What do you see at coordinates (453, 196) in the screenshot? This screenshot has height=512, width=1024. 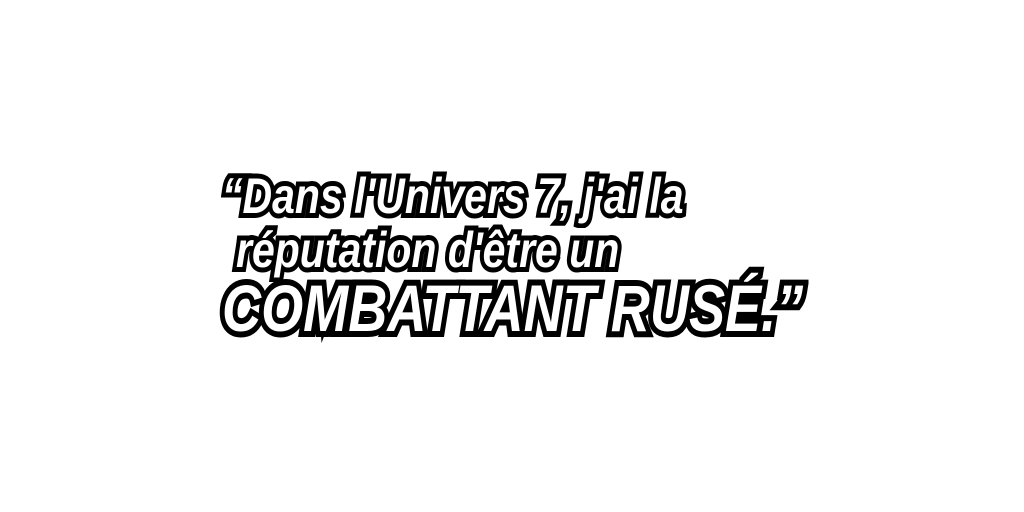 I see `quote-line-1: “Dans l'Univers 7, j'ai la` at bounding box center [453, 196].